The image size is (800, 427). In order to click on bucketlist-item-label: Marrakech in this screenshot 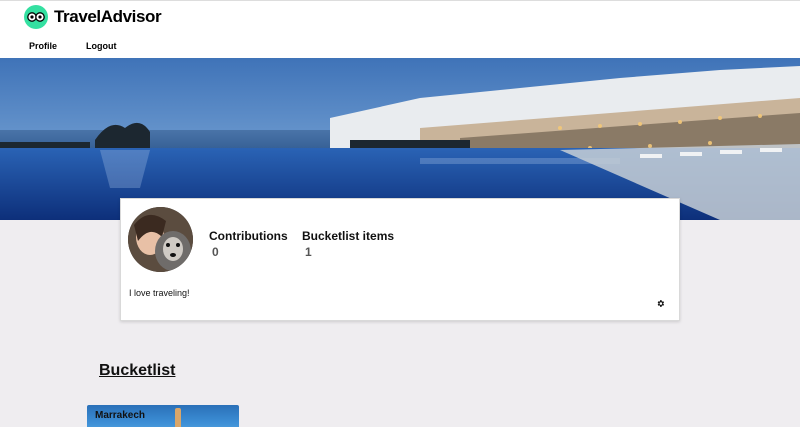, I will do `click(120, 415)`.